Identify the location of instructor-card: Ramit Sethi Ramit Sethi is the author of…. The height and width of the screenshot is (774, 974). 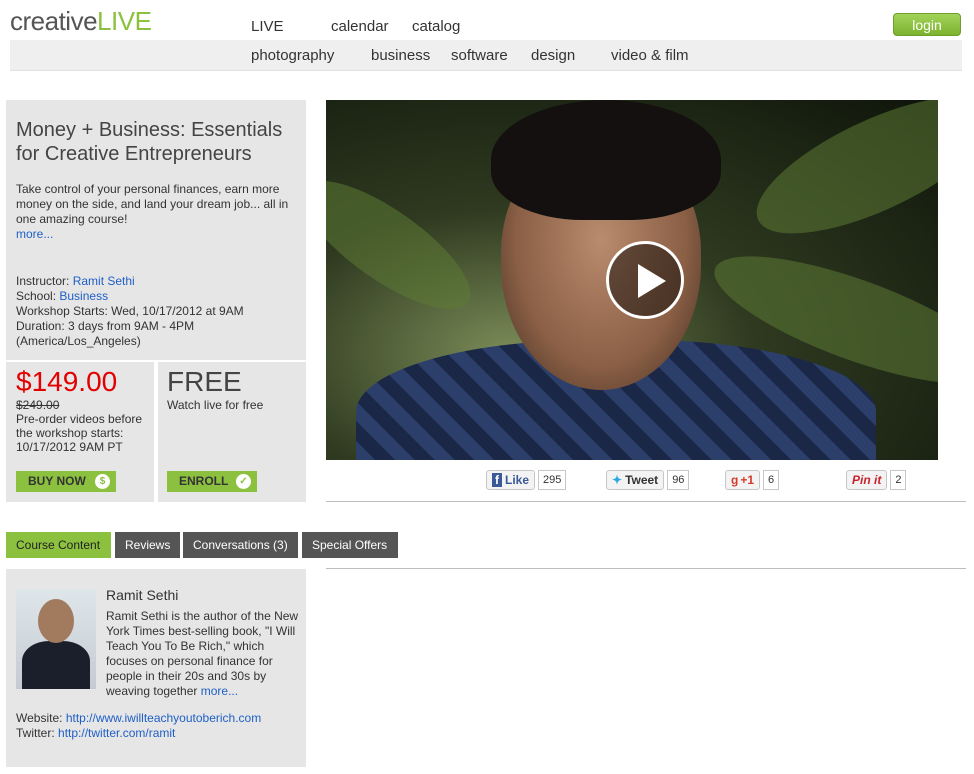
(156, 668).